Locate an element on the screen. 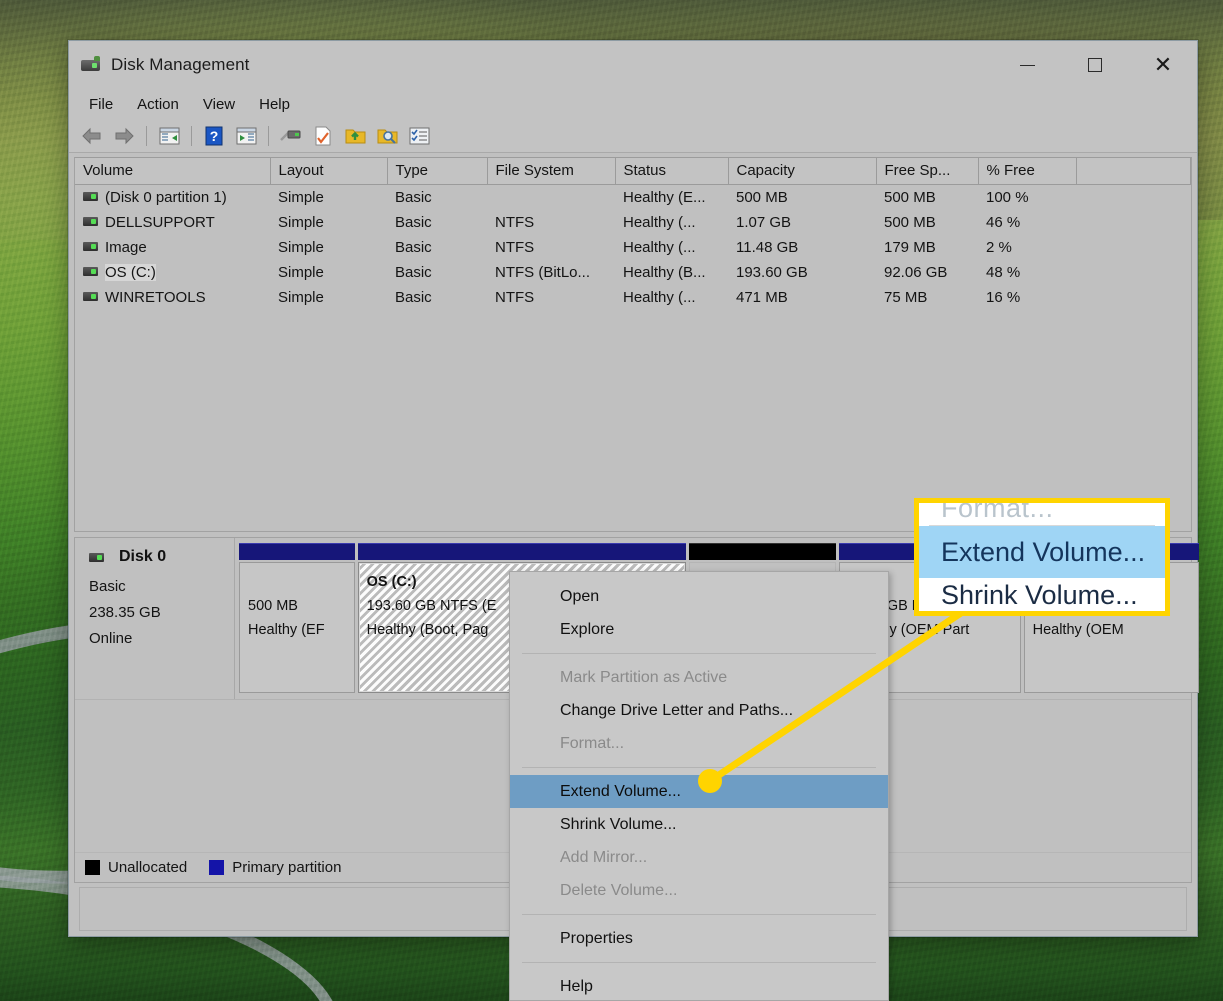 This screenshot has width=1223, height=1001. free-space-cell: 179 MB is located at coordinates (910, 247).